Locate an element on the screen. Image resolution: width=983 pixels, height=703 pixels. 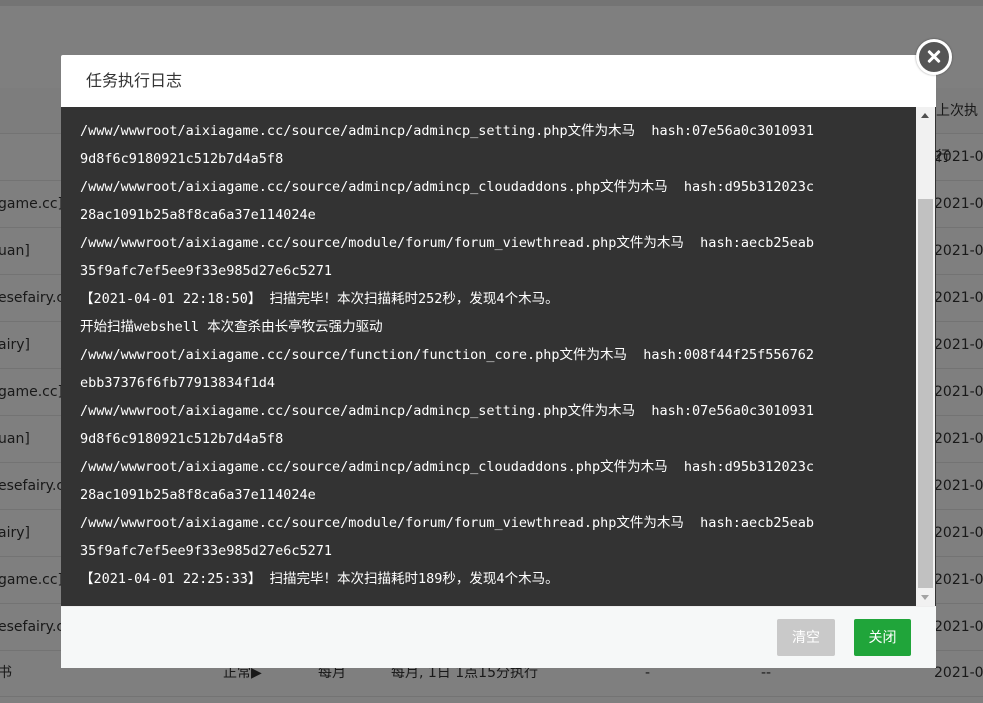
dialog-footer: 清空 关闭 is located at coordinates (498, 637).